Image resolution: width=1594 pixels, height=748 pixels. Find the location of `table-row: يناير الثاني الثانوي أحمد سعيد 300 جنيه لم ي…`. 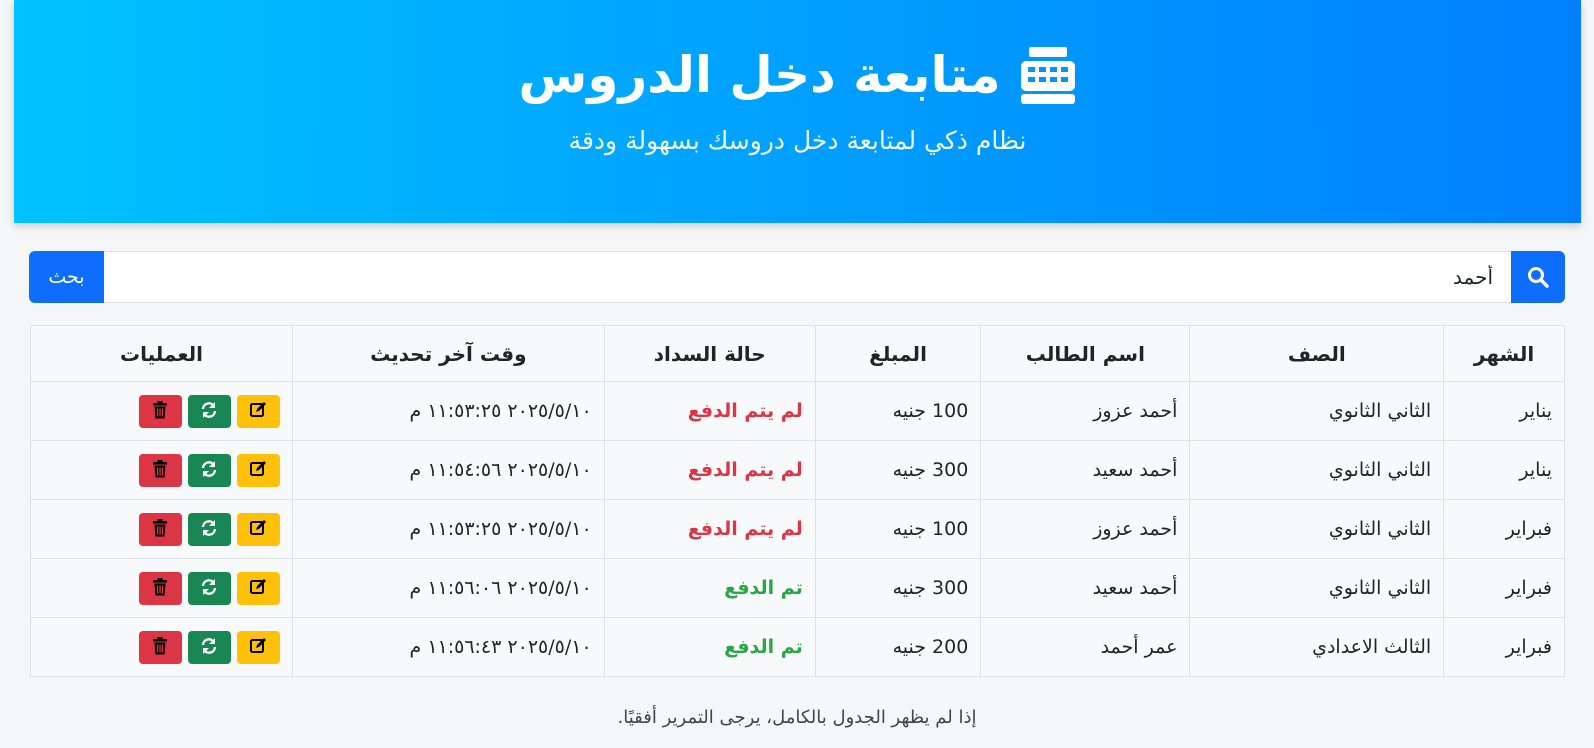

table-row: يناير الثاني الثانوي أحمد سعيد 300 جنيه لم ي… is located at coordinates (797, 470).